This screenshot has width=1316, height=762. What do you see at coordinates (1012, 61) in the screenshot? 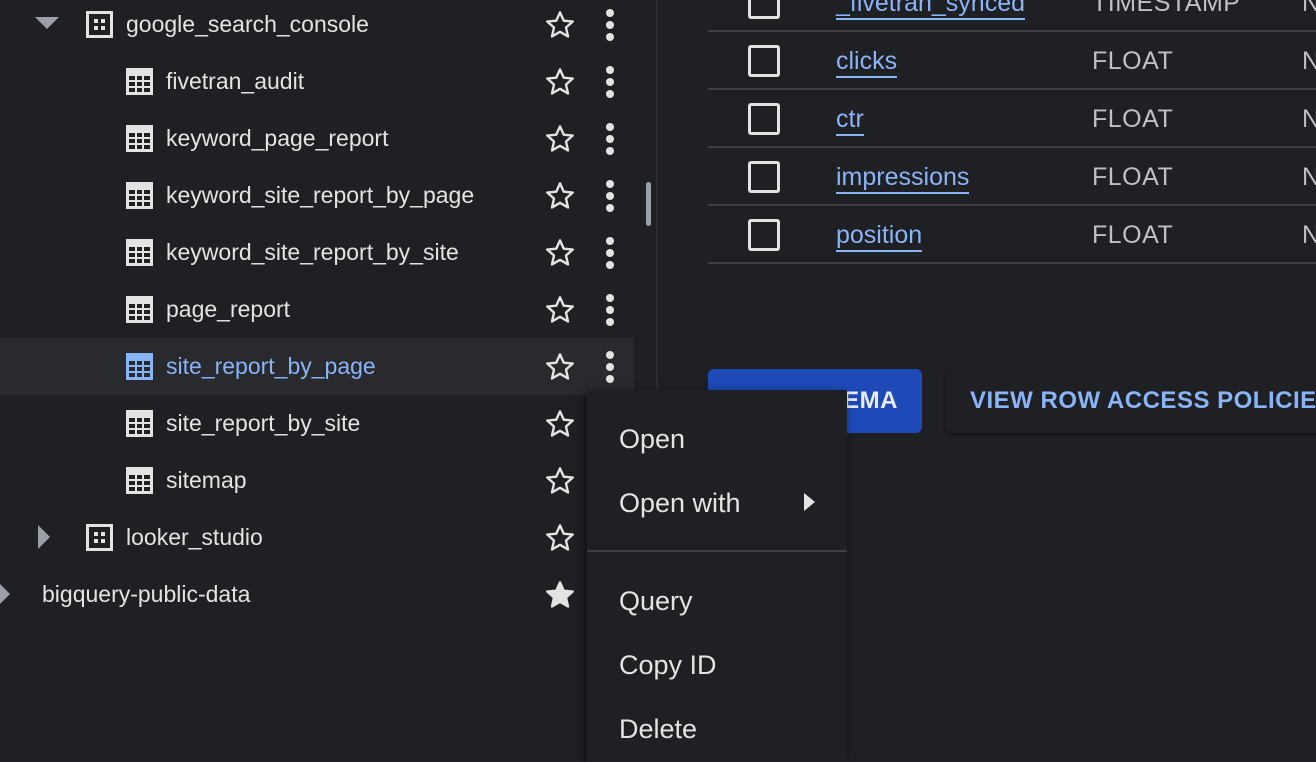
I see `table-row: clicks FLOAT N` at bounding box center [1012, 61].